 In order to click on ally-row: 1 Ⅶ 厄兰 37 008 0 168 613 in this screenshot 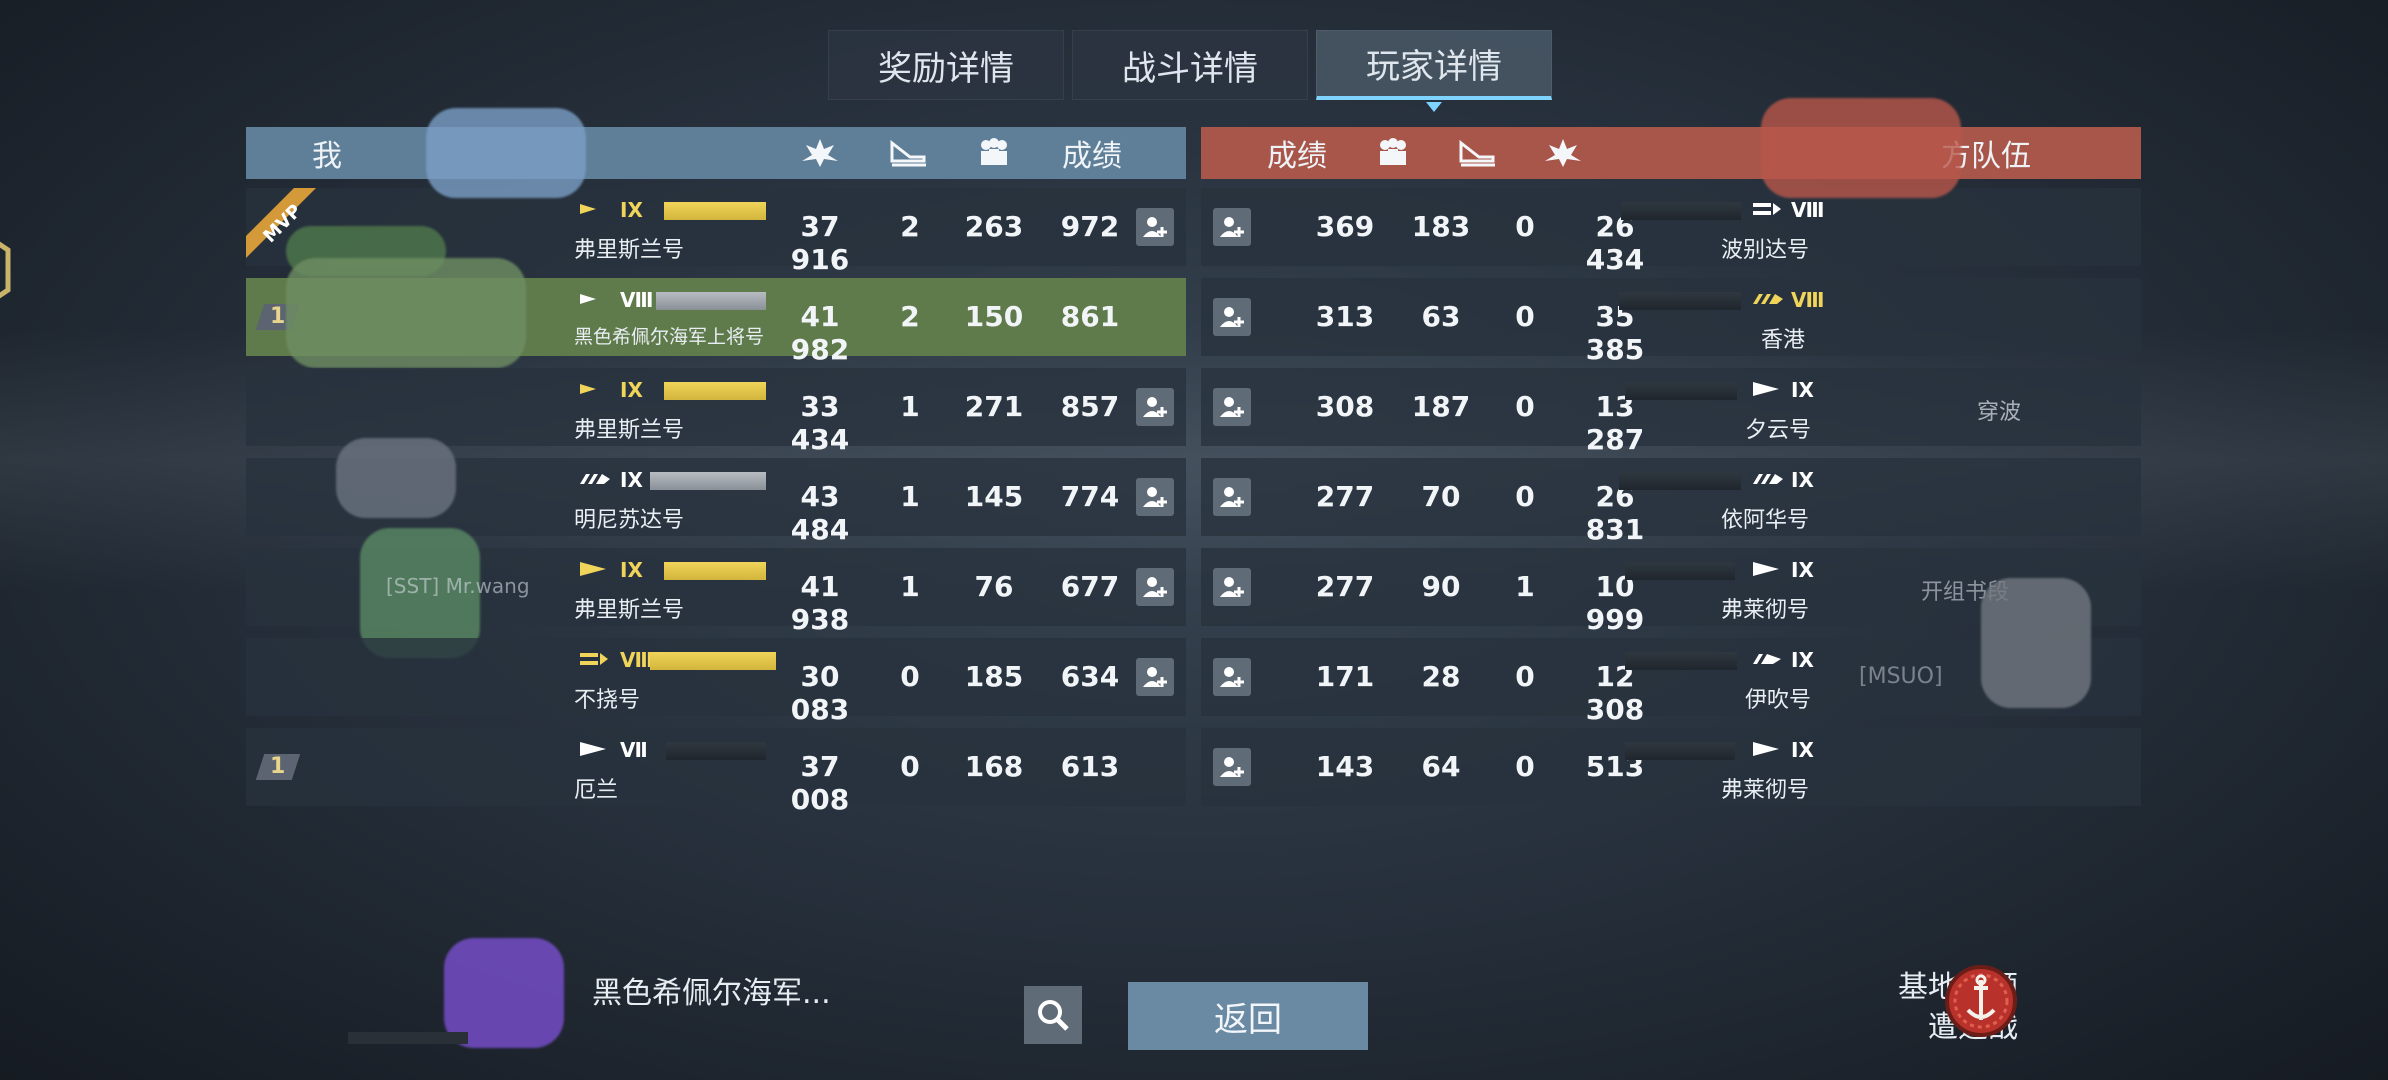, I will do `click(716, 772)`.